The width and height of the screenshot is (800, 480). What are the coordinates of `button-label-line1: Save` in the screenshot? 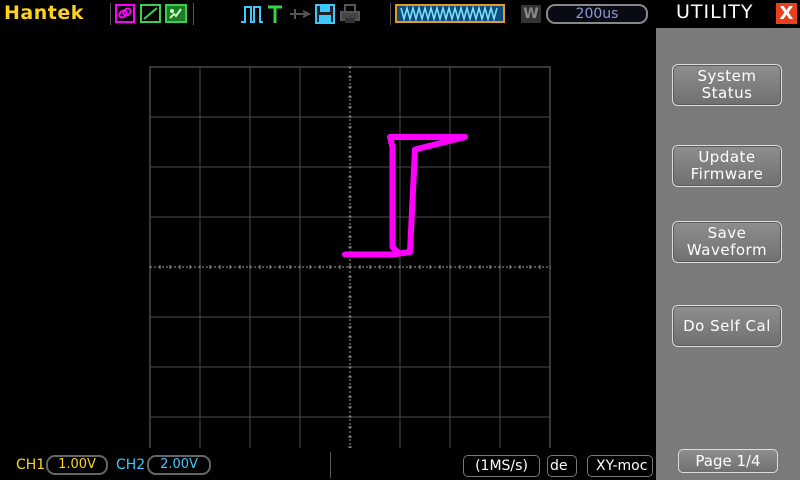 It's located at (727, 233).